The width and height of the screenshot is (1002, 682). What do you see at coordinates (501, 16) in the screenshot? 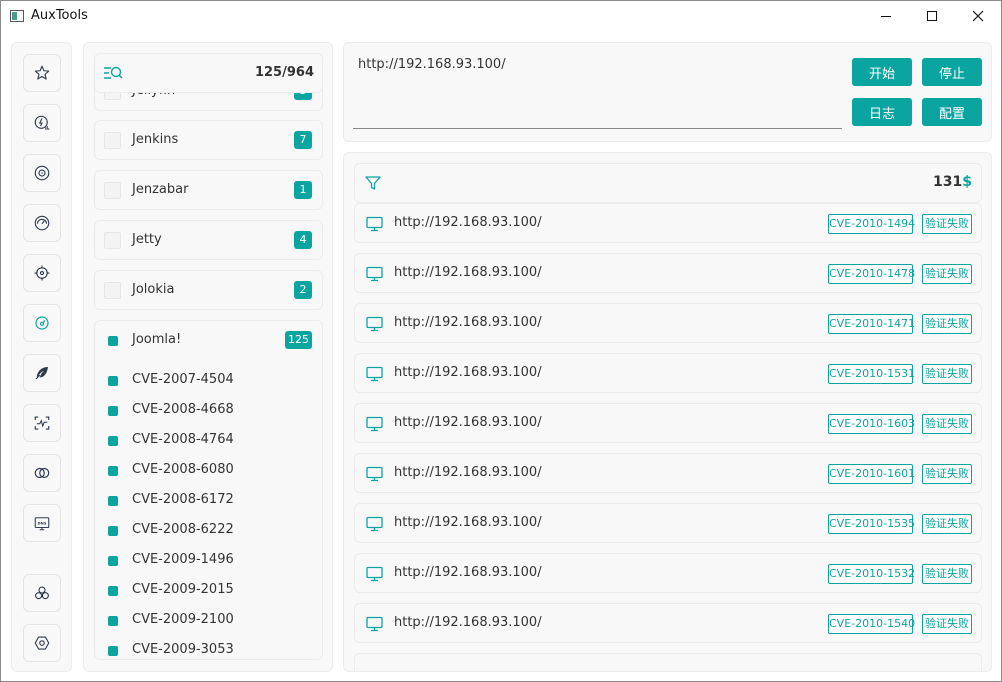
I see `title-bar: AuxTools` at bounding box center [501, 16].